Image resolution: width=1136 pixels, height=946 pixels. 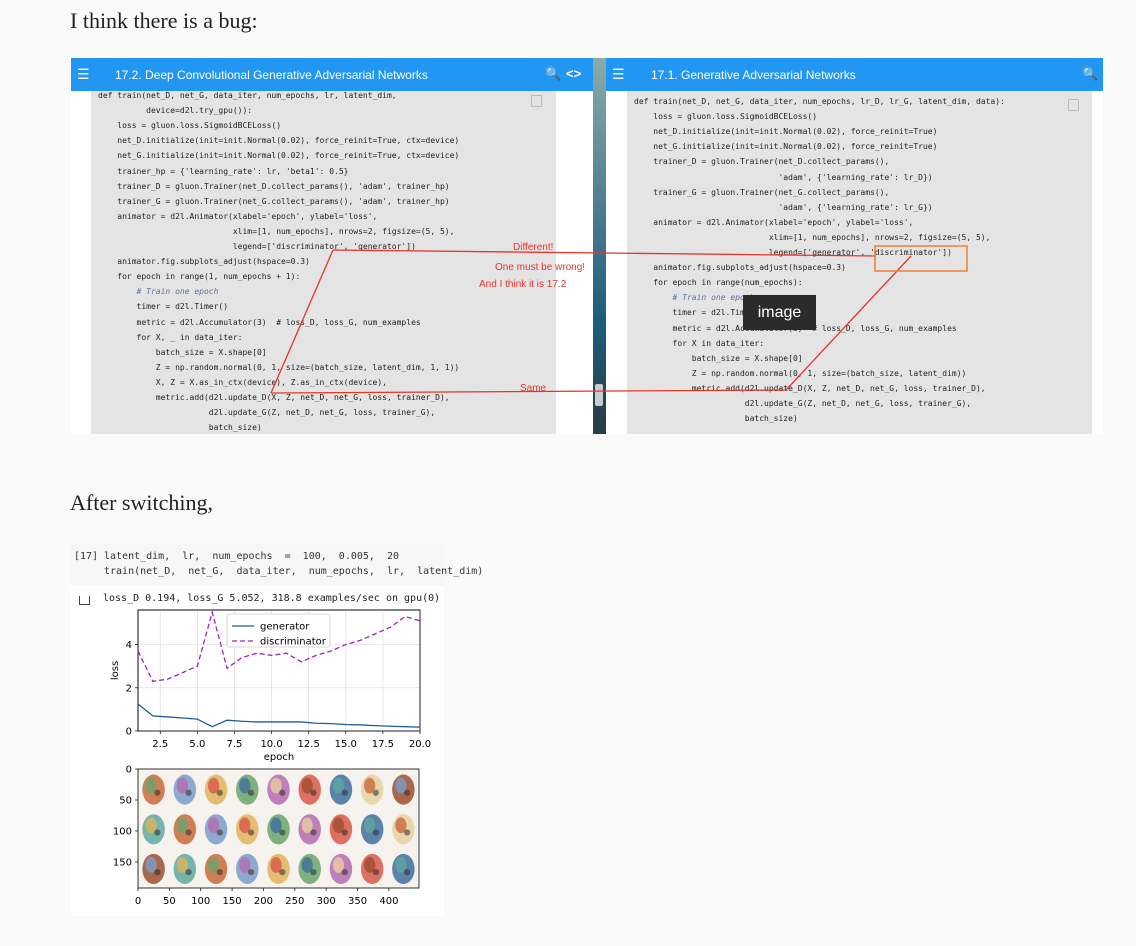 I want to click on code-line: animator.fig.subplots_adjust(hspace=0.3), so click(x=204, y=262).